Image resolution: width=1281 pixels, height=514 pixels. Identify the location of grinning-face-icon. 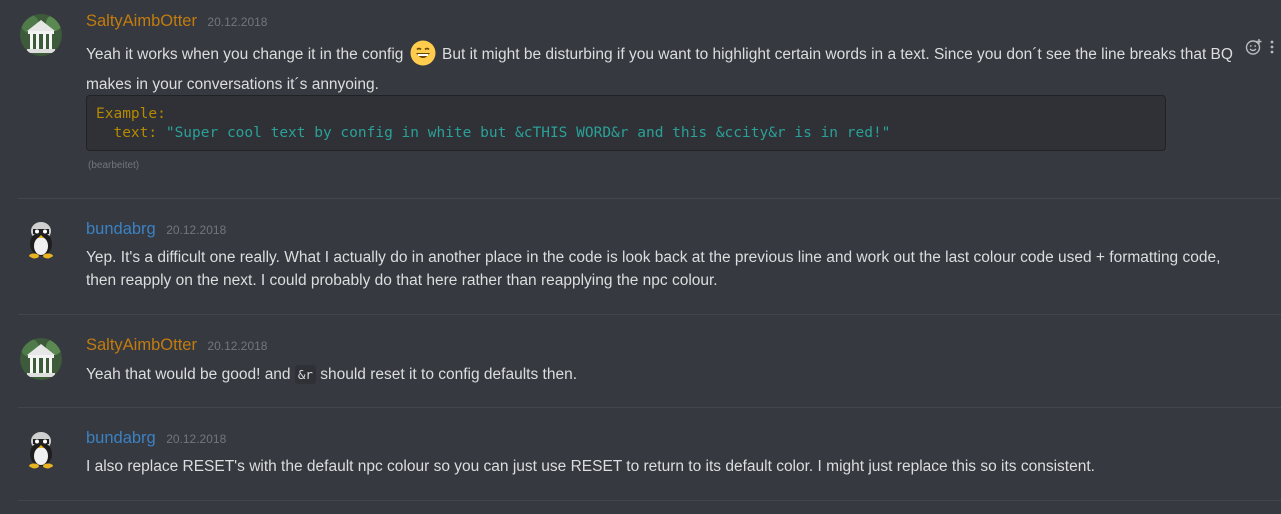
(423, 56).